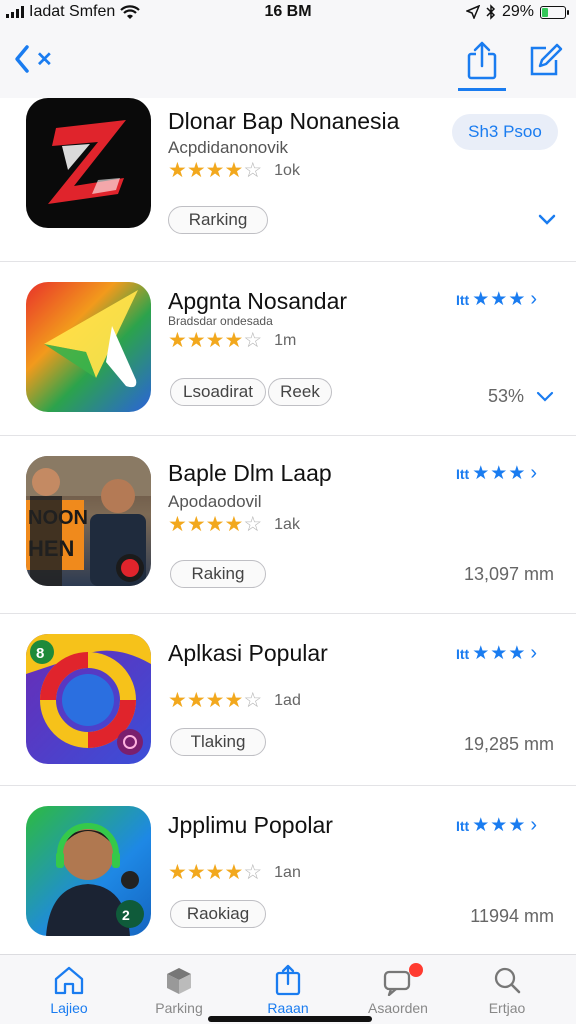  Describe the element at coordinates (218, 914) in the screenshot. I see `ranking-tag: Raokiag` at that location.